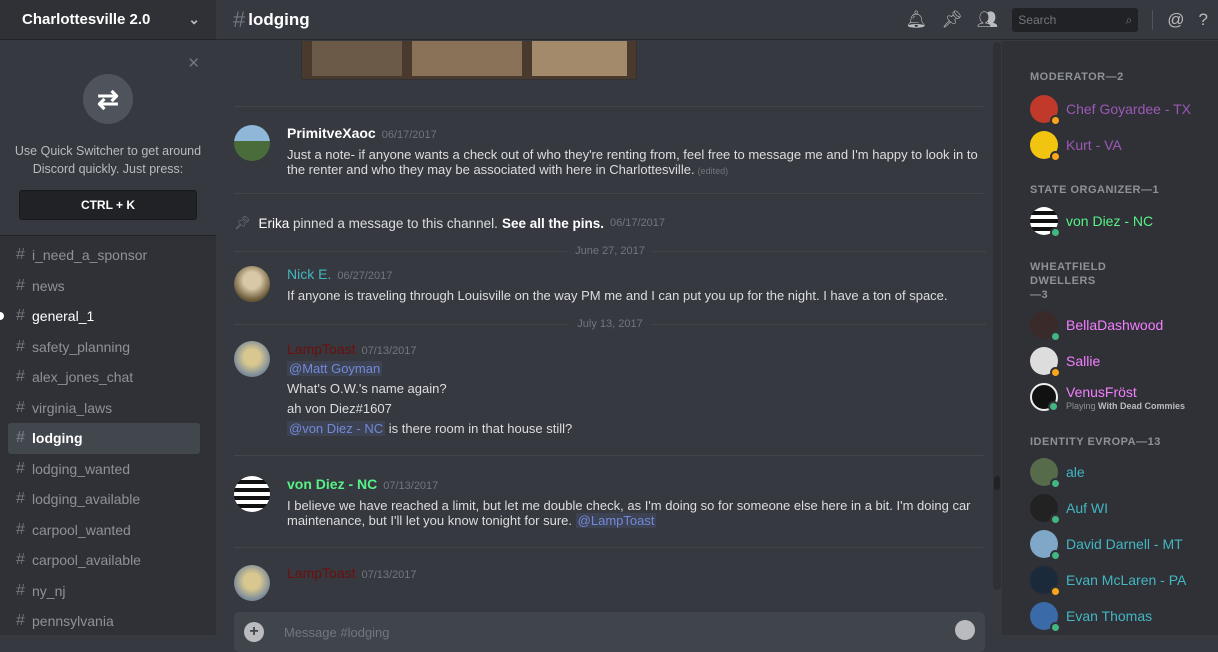 The width and height of the screenshot is (1218, 652). What do you see at coordinates (49, 590) in the screenshot?
I see `channel-label: ny_nj` at bounding box center [49, 590].